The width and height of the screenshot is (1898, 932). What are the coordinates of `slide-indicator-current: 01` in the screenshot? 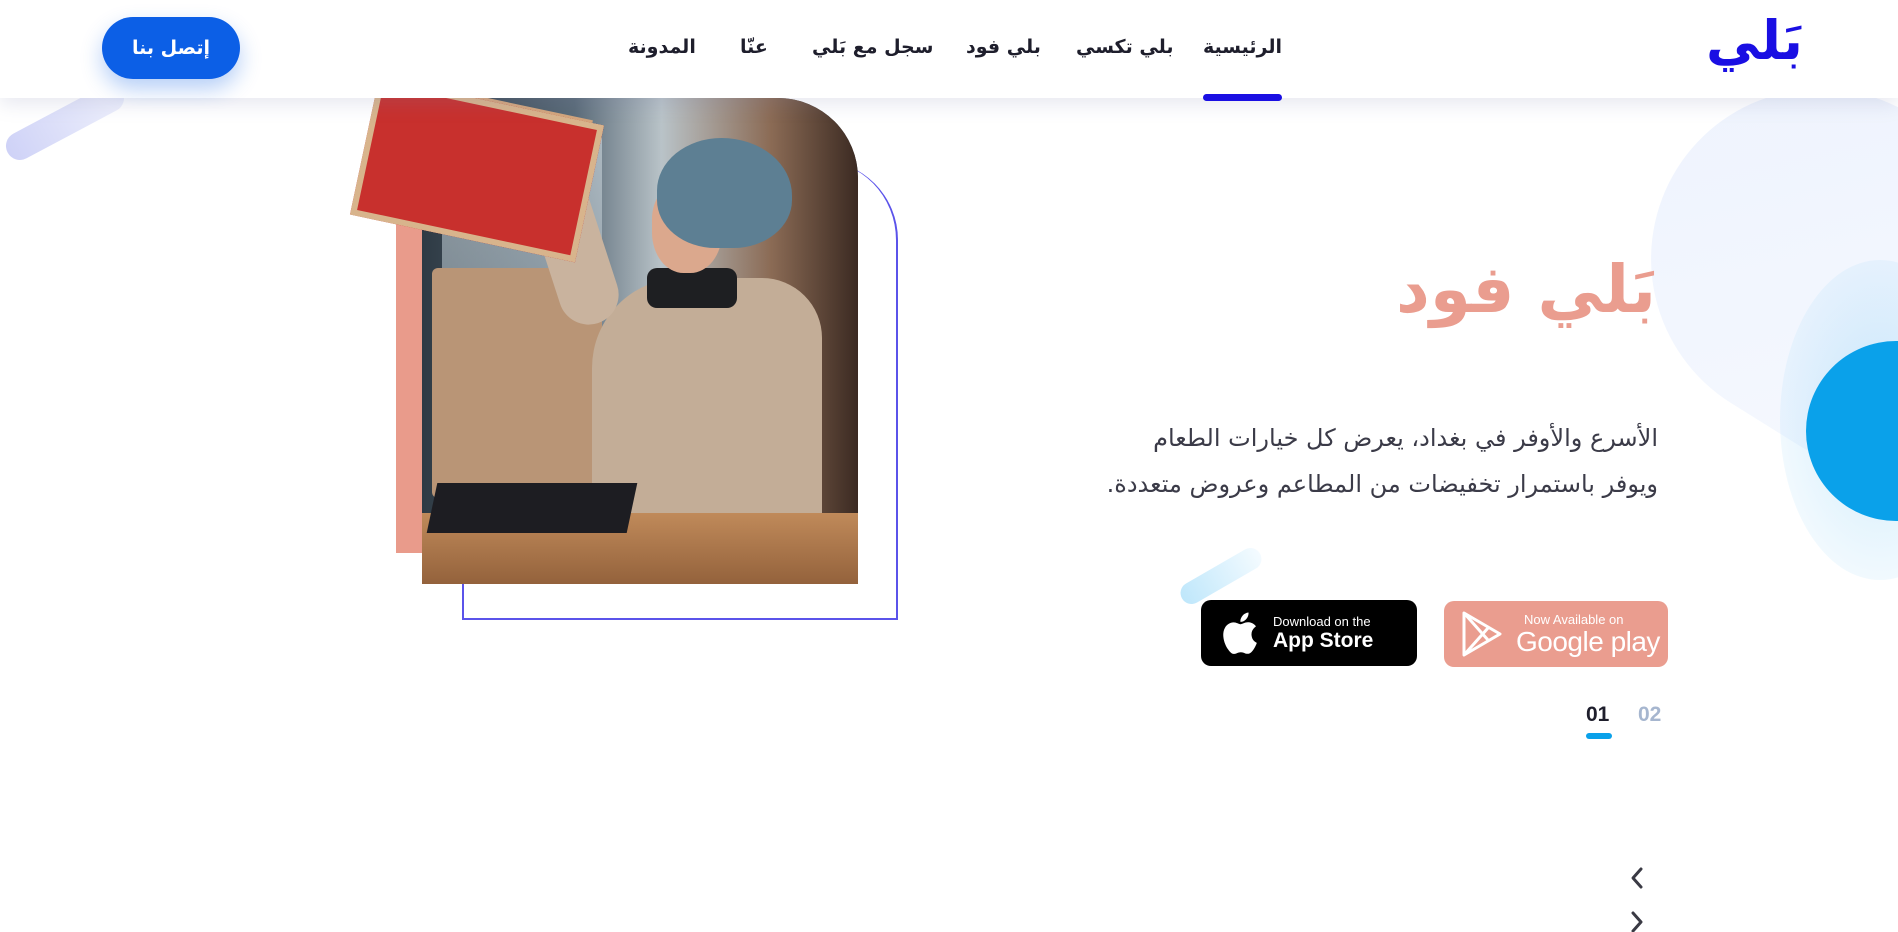 It's located at (1597, 715).